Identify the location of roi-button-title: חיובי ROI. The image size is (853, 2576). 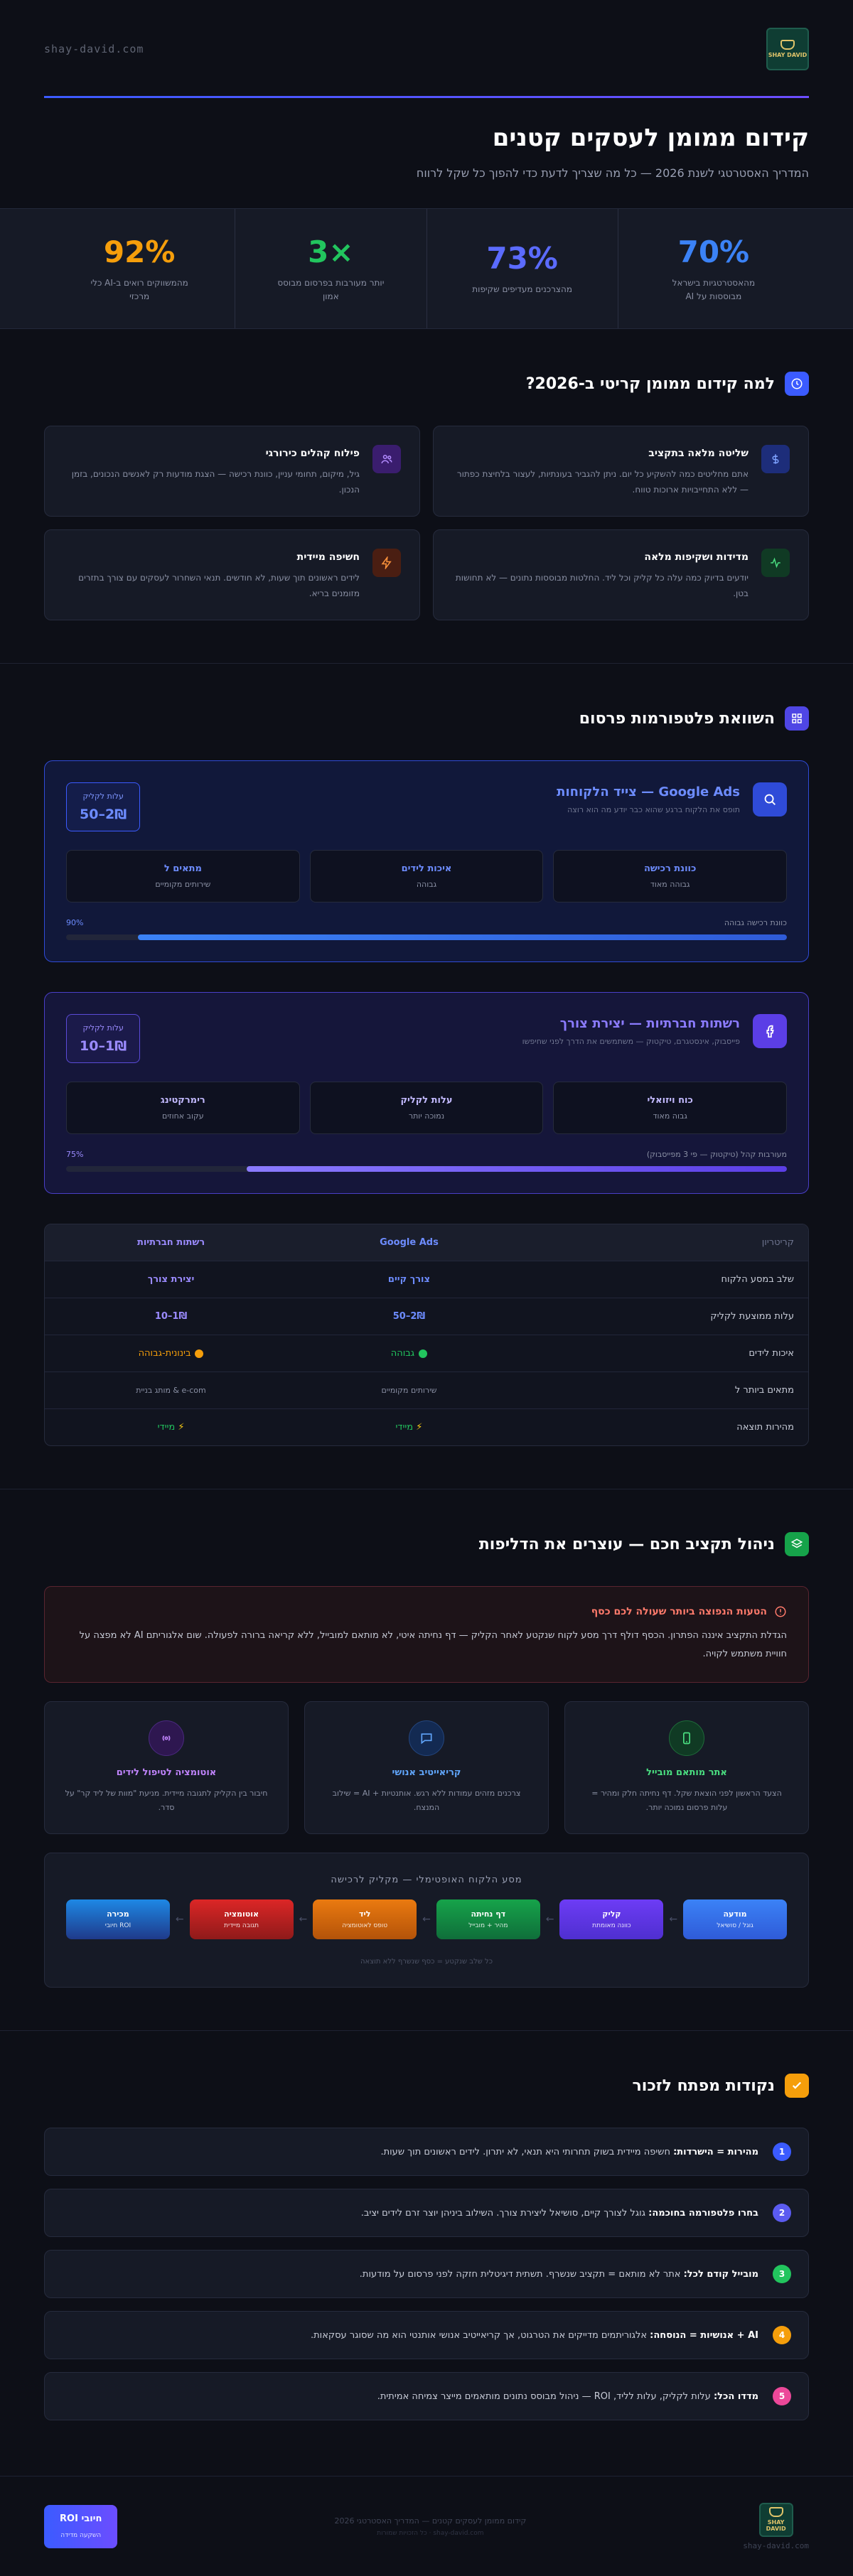
(81, 2518).